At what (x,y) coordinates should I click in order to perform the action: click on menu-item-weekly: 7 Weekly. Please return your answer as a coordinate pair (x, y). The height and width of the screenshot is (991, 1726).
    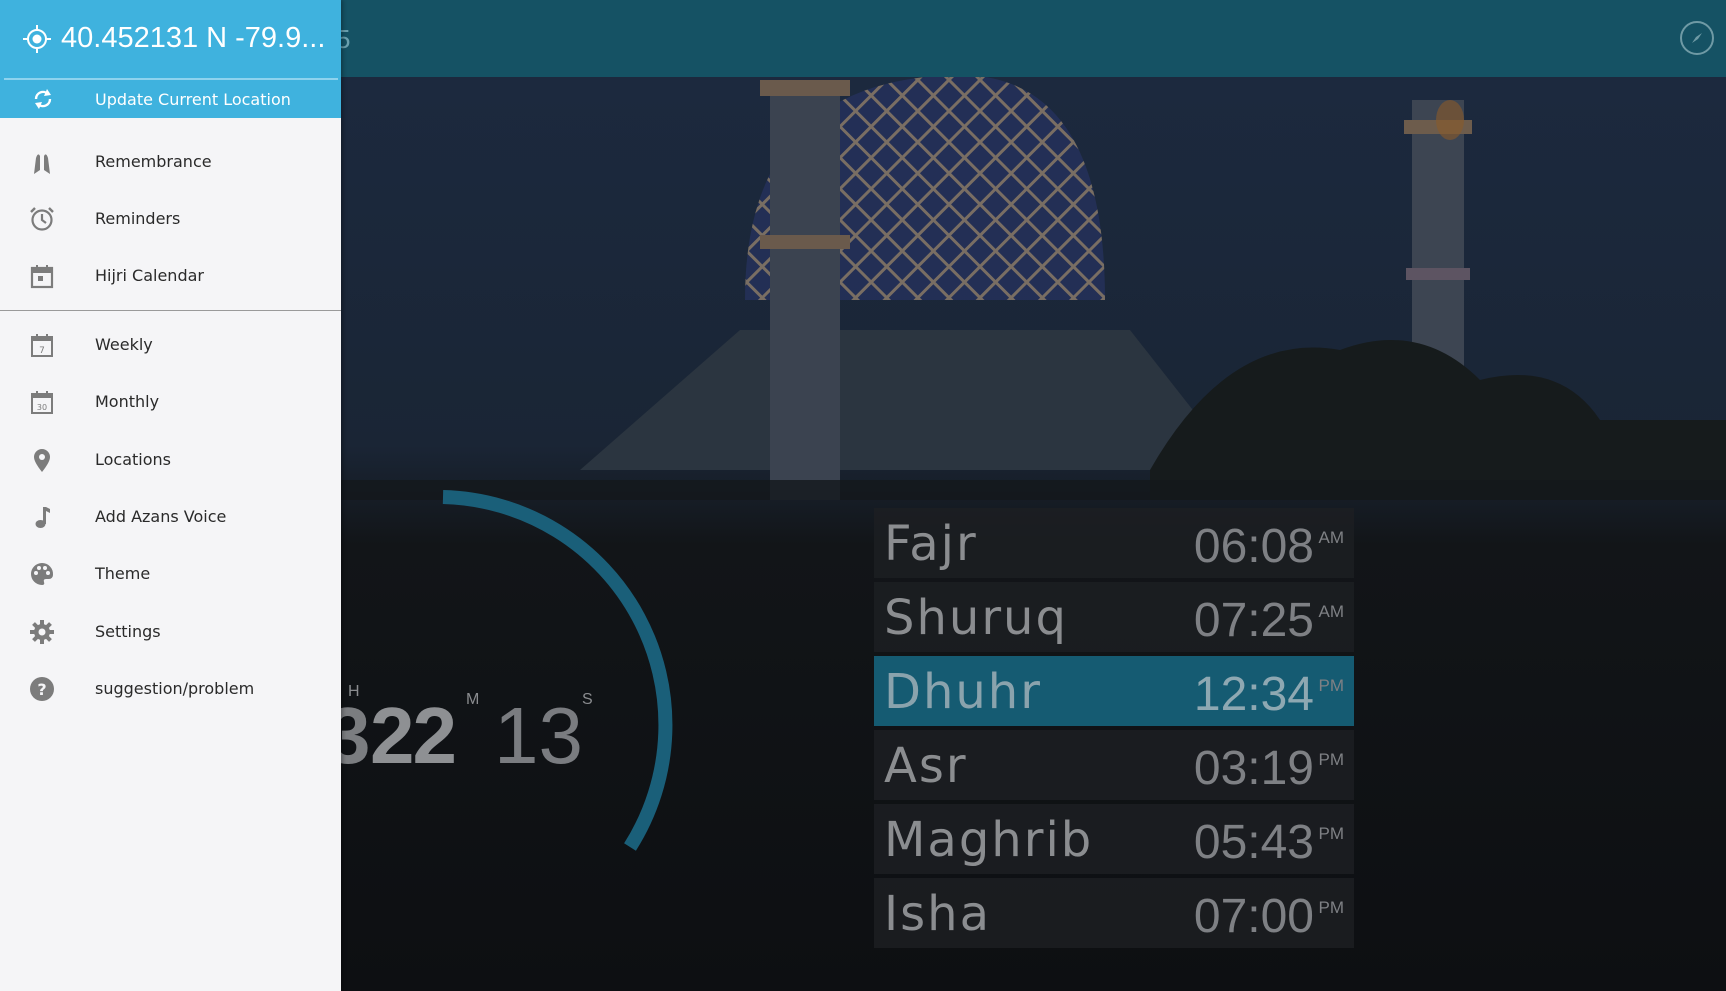
    Looking at the image, I should click on (170, 345).